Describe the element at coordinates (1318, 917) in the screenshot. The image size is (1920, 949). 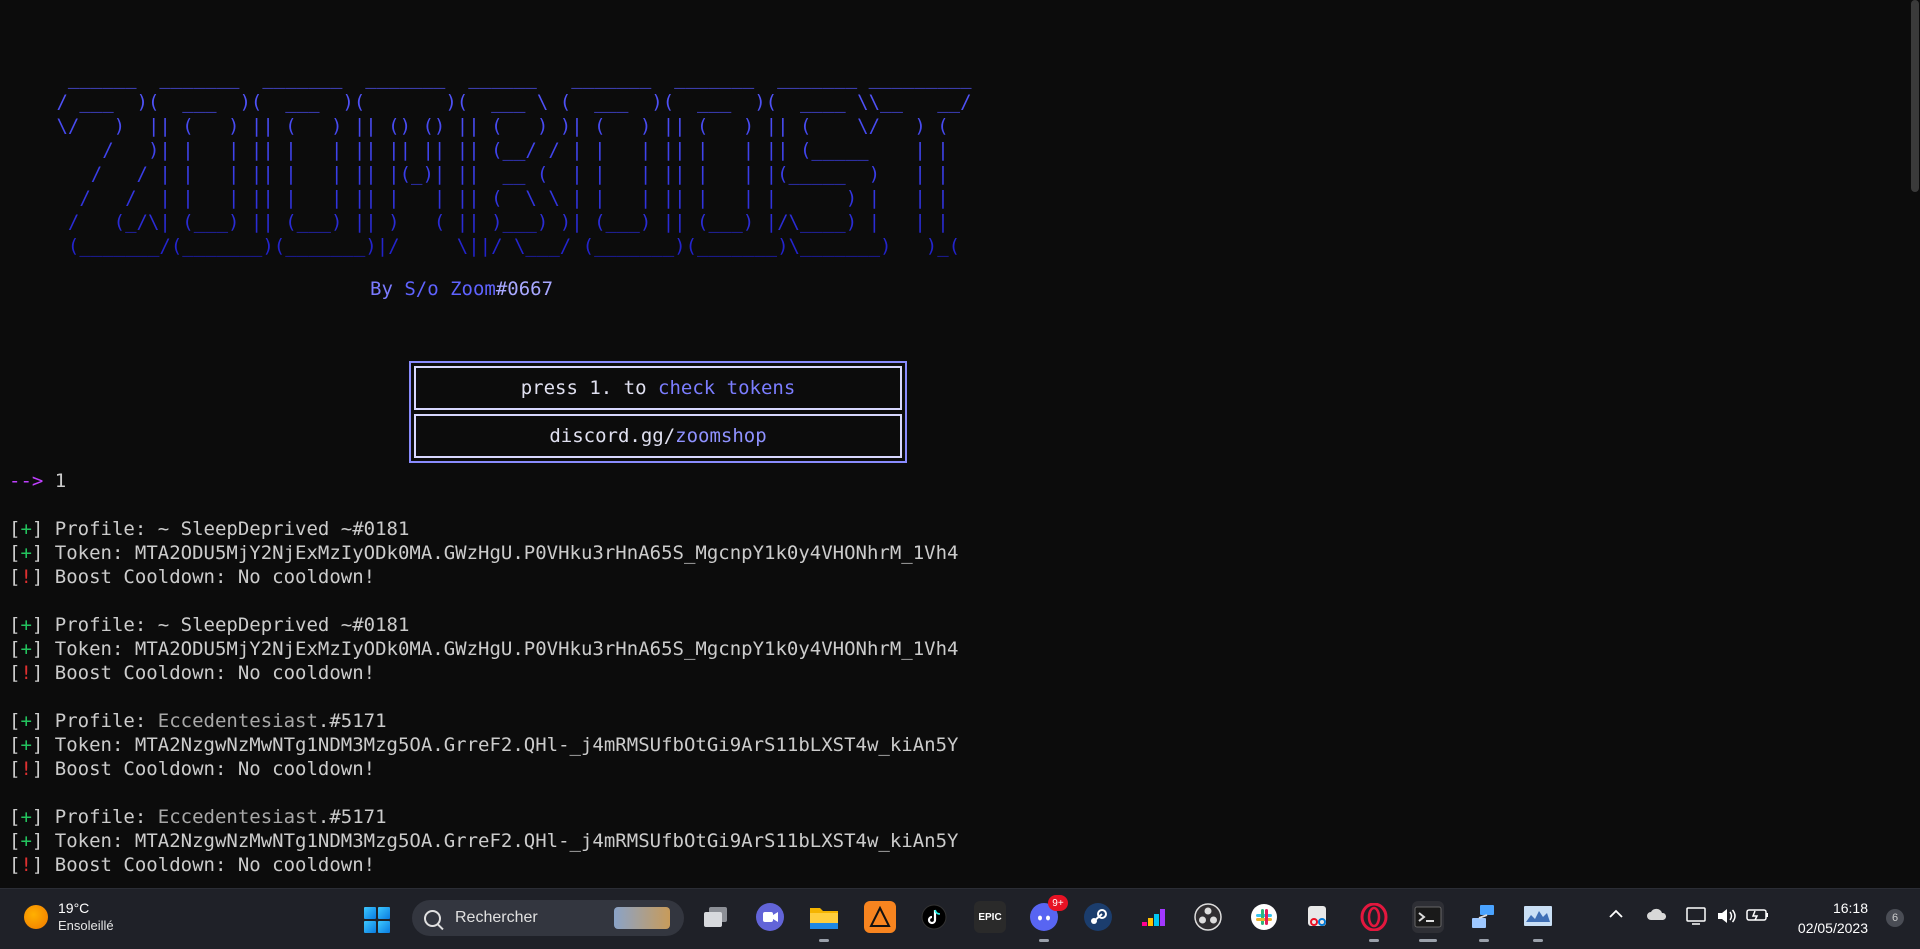
I see `snipping-tool-icon` at that location.